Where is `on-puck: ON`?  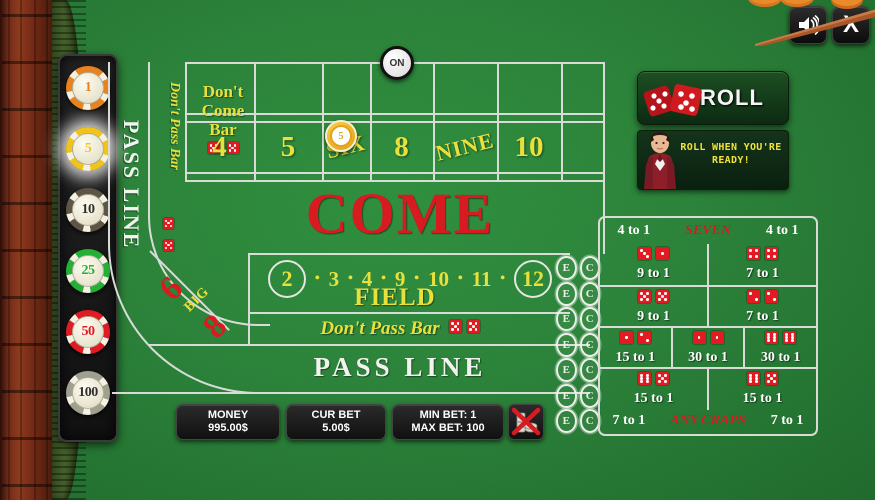
on-puck: ON is located at coordinates (397, 63).